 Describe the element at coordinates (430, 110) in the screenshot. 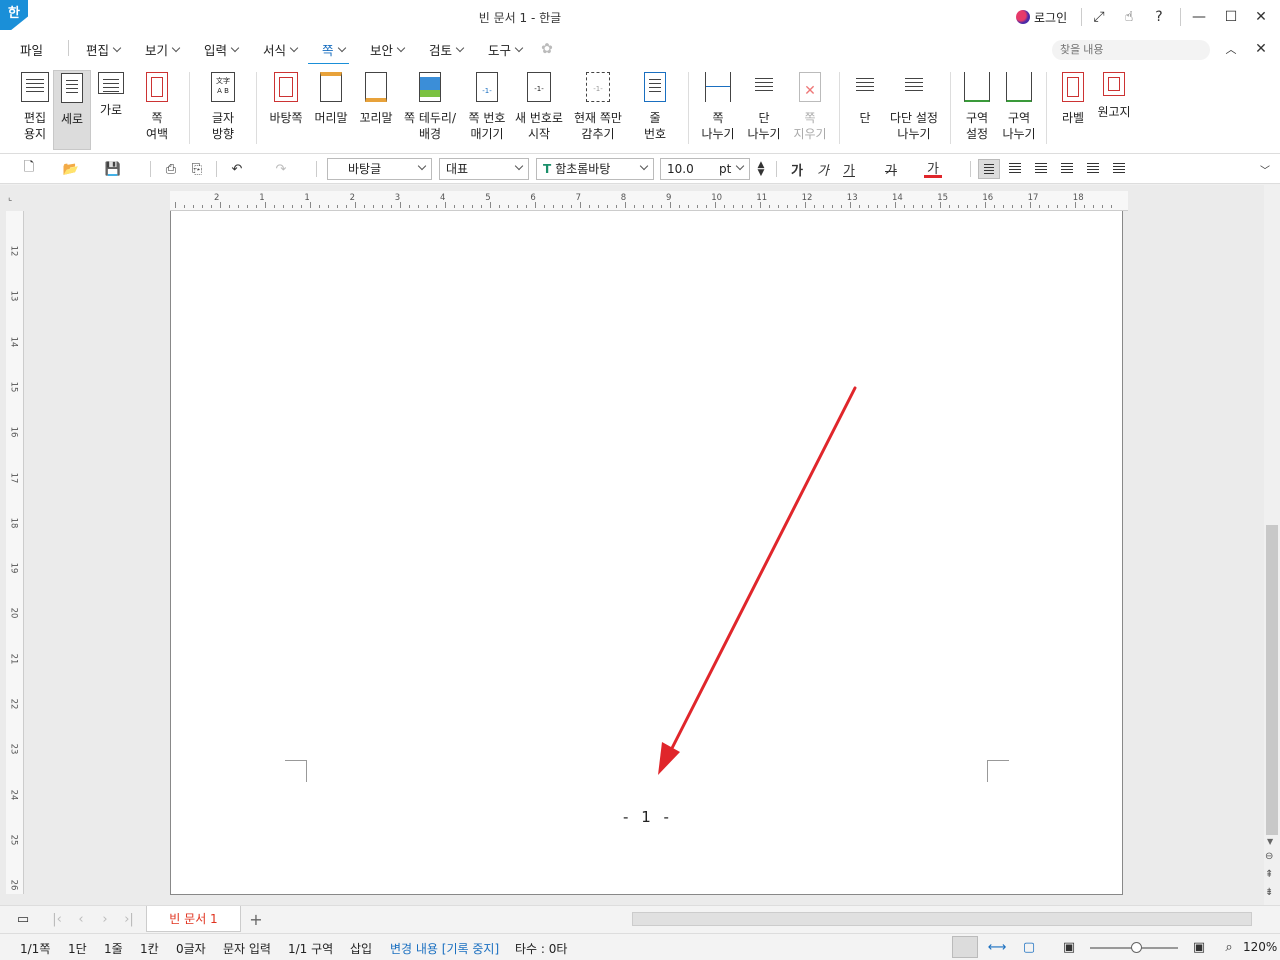

I see `page-border-button: 쪽 테두리/ 배경` at that location.